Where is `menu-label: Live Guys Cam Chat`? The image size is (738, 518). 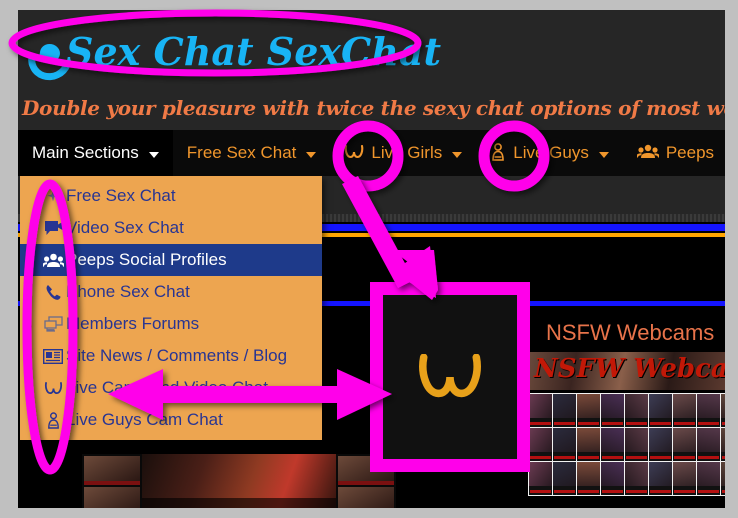 menu-label: Live Guys Cam Chat is located at coordinates (144, 419).